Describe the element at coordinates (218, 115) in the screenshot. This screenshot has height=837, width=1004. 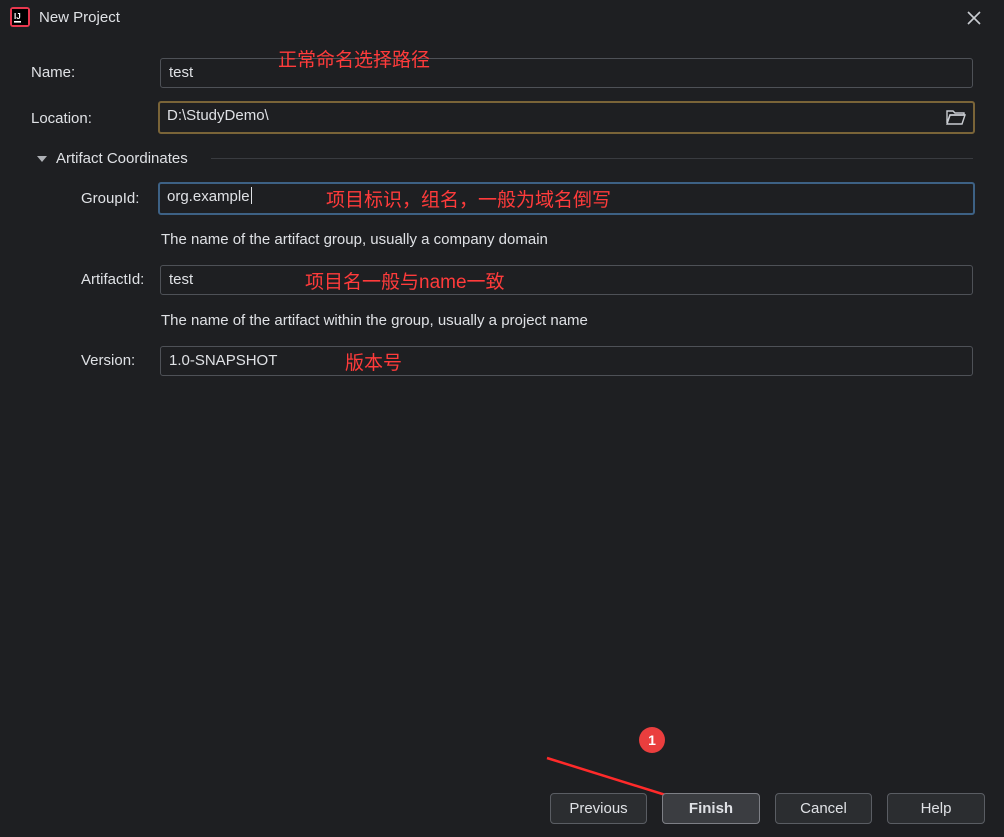
I see `location-value: D:\StudyDemo\` at that location.